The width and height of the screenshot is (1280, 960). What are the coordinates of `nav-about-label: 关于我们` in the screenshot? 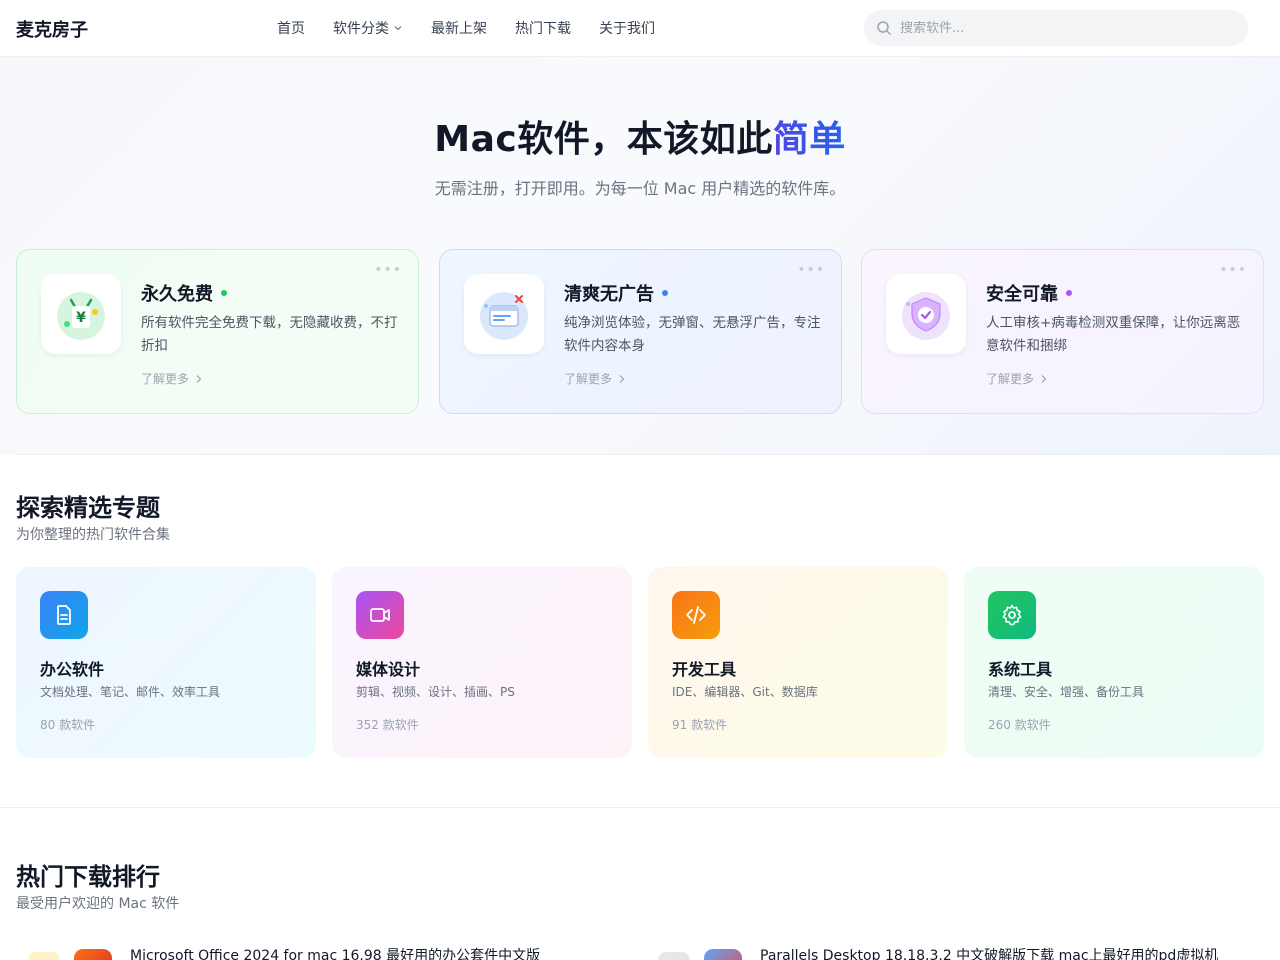 It's located at (627, 29).